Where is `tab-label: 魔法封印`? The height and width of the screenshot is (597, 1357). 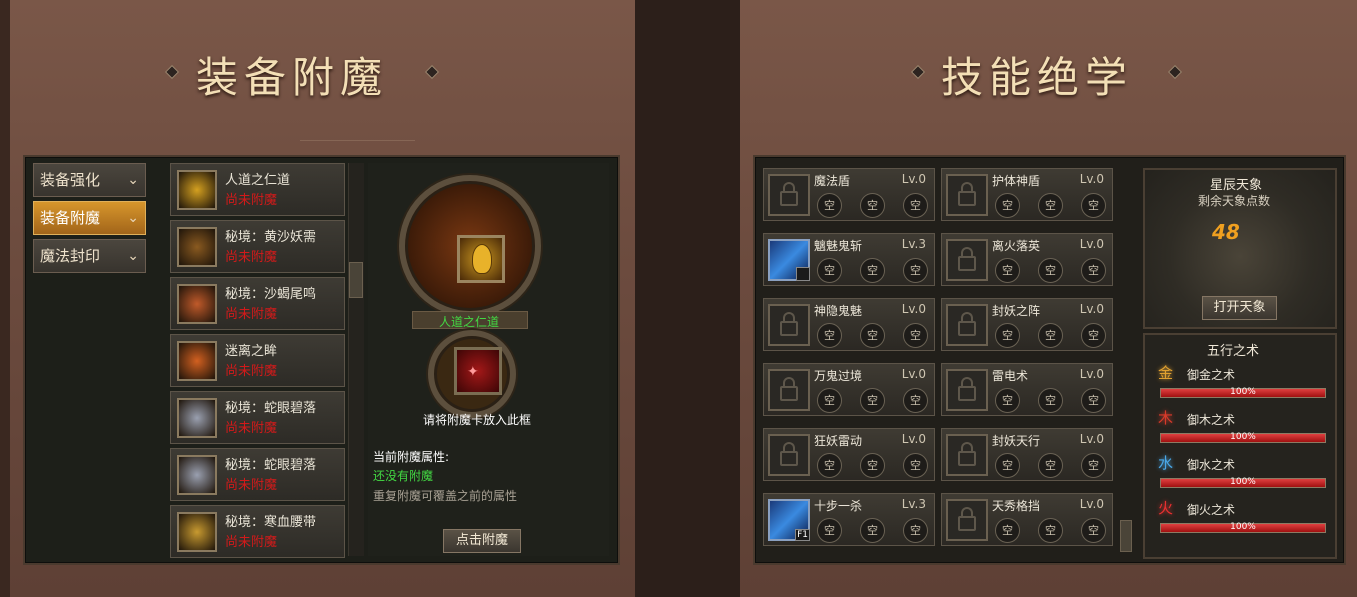
tab-label: 魔法封印 is located at coordinates (70, 256).